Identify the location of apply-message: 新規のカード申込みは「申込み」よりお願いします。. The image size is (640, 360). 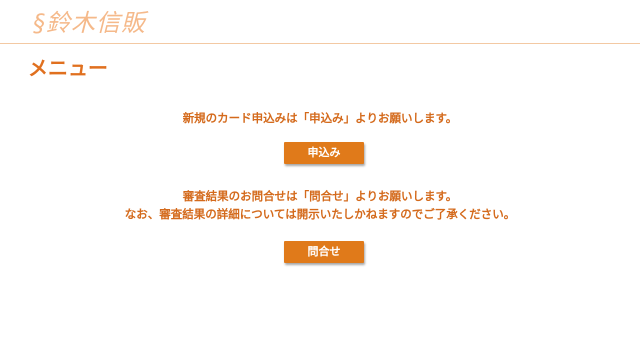
(320, 118).